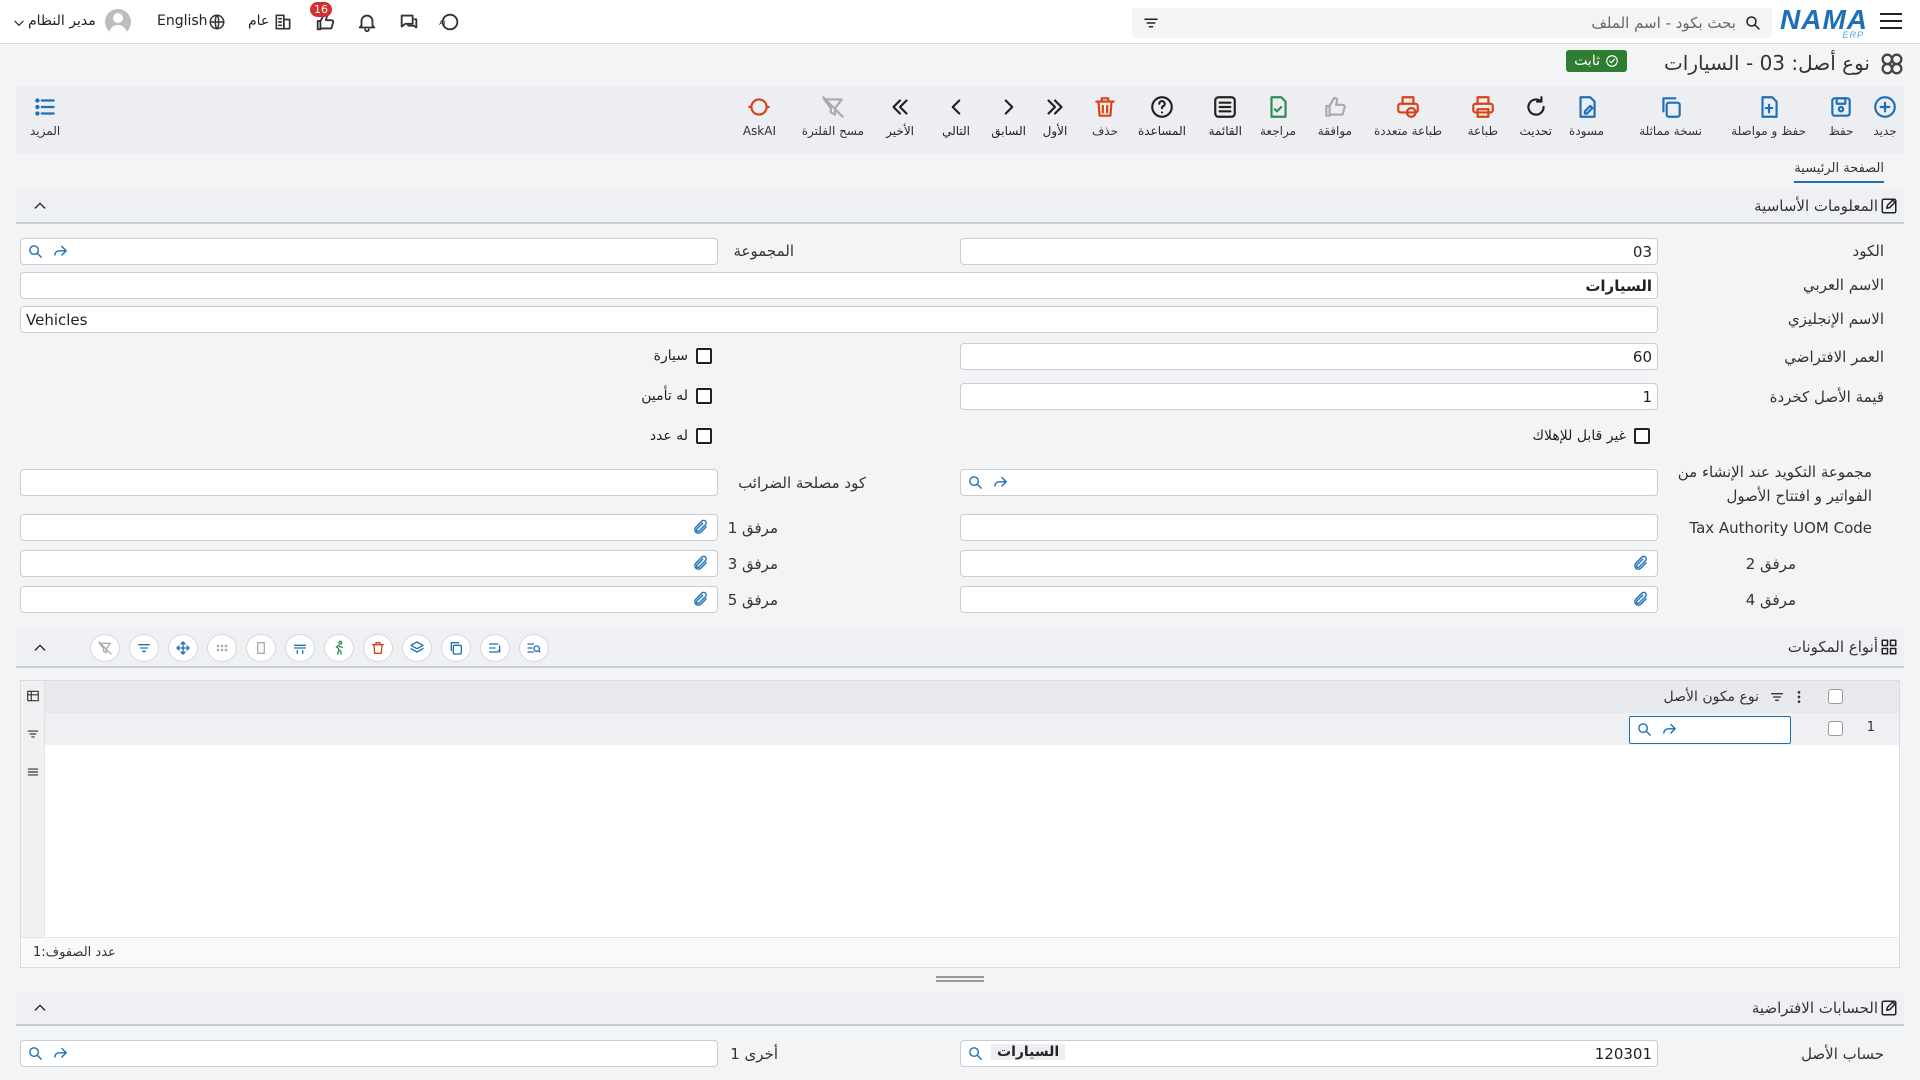 This screenshot has width=1920, height=1080. What do you see at coordinates (1712, 697) in the screenshot?
I see `column-header-component-type: نوع مكون الأصل` at bounding box center [1712, 697].